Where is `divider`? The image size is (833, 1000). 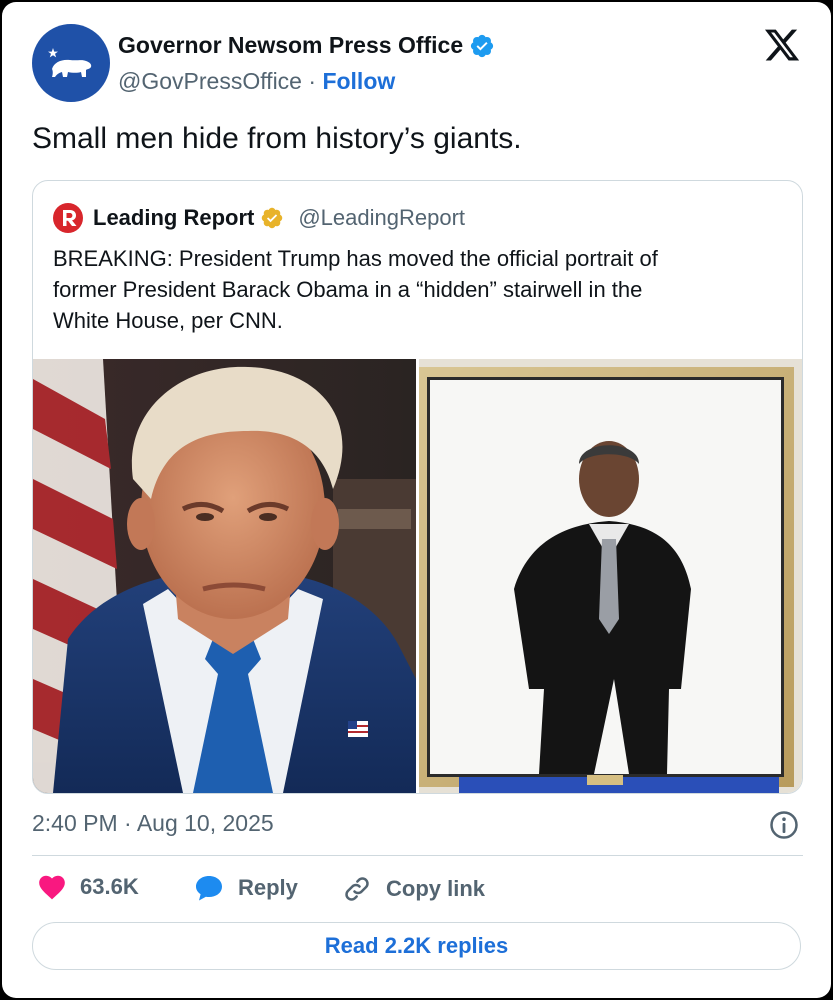 divider is located at coordinates (417, 855).